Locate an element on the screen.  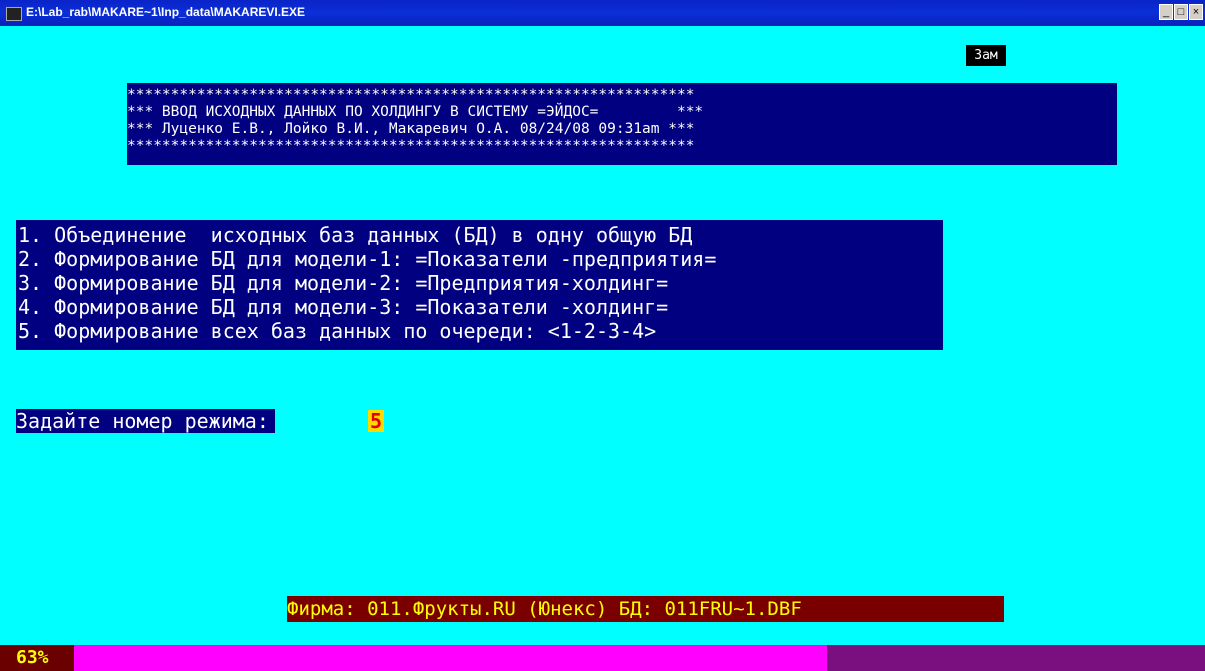
minimize-button: _ is located at coordinates (1166, 12).